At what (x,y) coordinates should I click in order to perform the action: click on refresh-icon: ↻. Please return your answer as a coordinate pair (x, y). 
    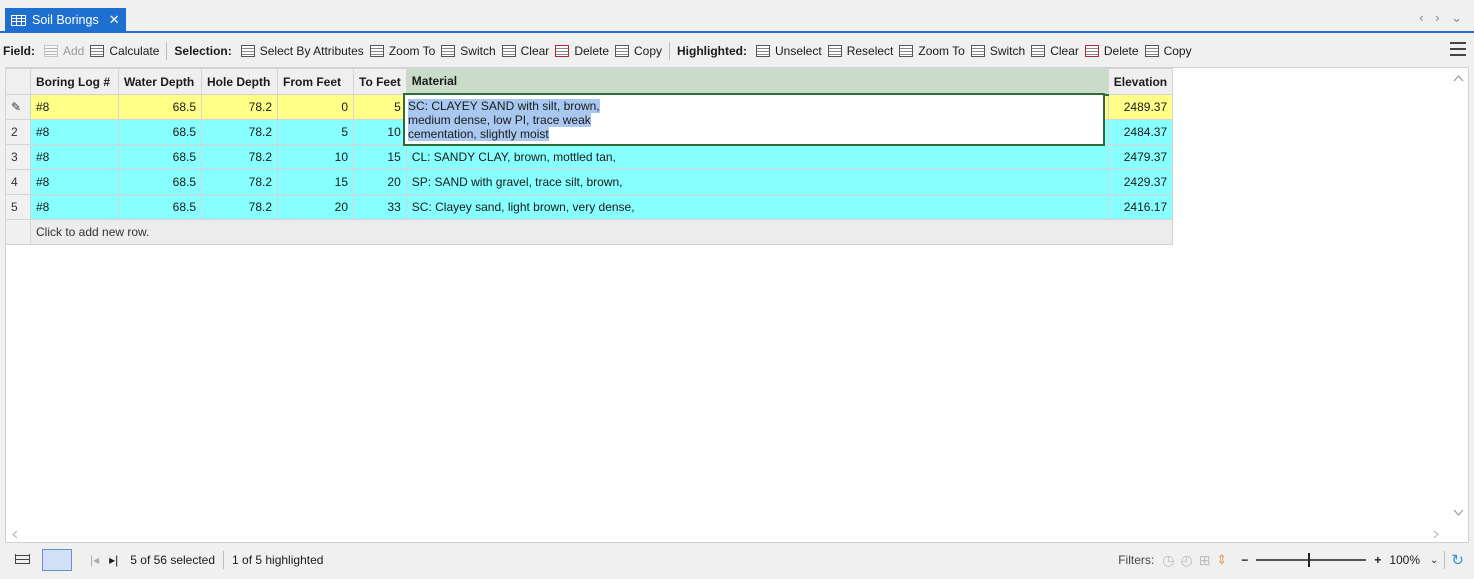
    Looking at the image, I should click on (1457, 560).